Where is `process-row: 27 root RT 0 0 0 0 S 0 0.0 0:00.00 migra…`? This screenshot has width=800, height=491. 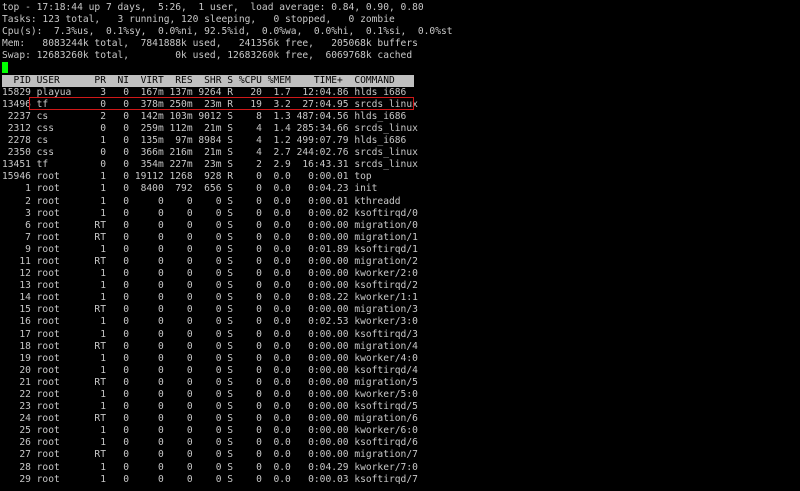 process-row: 27 root RT 0 0 0 0 S 0 0.0 0:00.00 migra… is located at coordinates (210, 455).